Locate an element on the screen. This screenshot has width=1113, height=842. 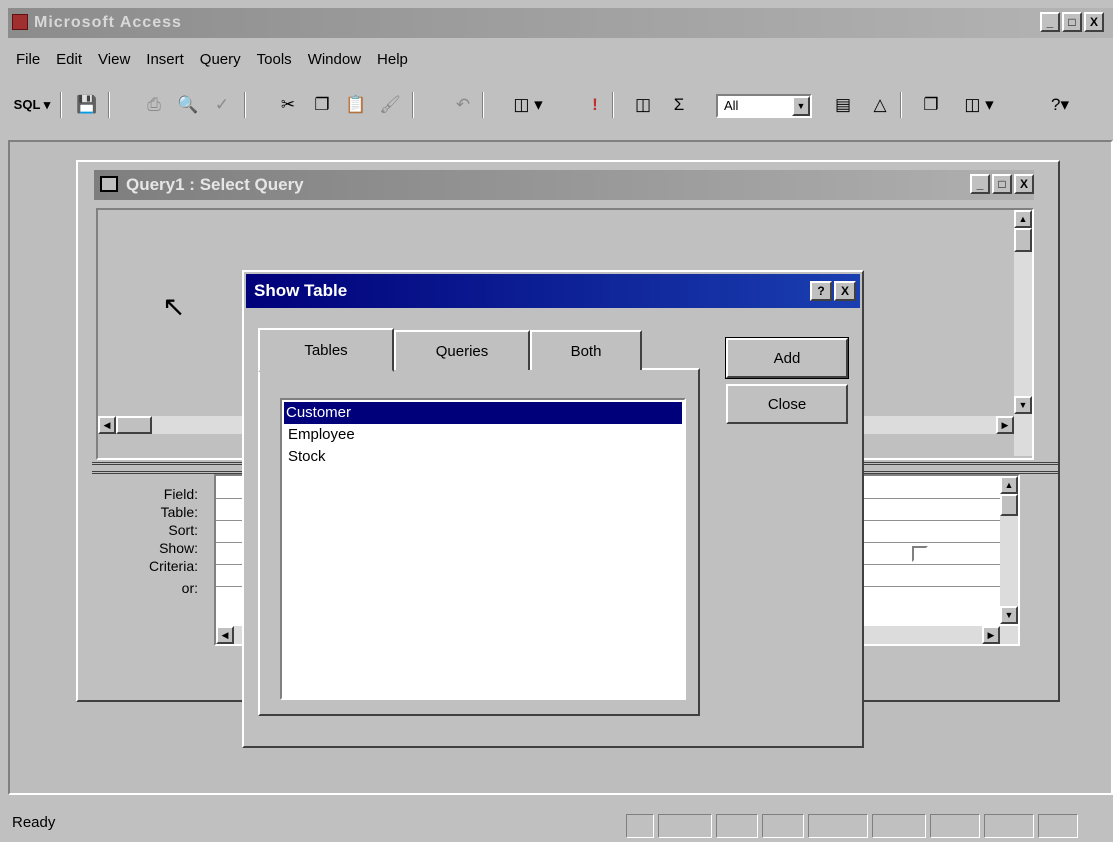
query-minimize-button: _ is located at coordinates (980, 184).